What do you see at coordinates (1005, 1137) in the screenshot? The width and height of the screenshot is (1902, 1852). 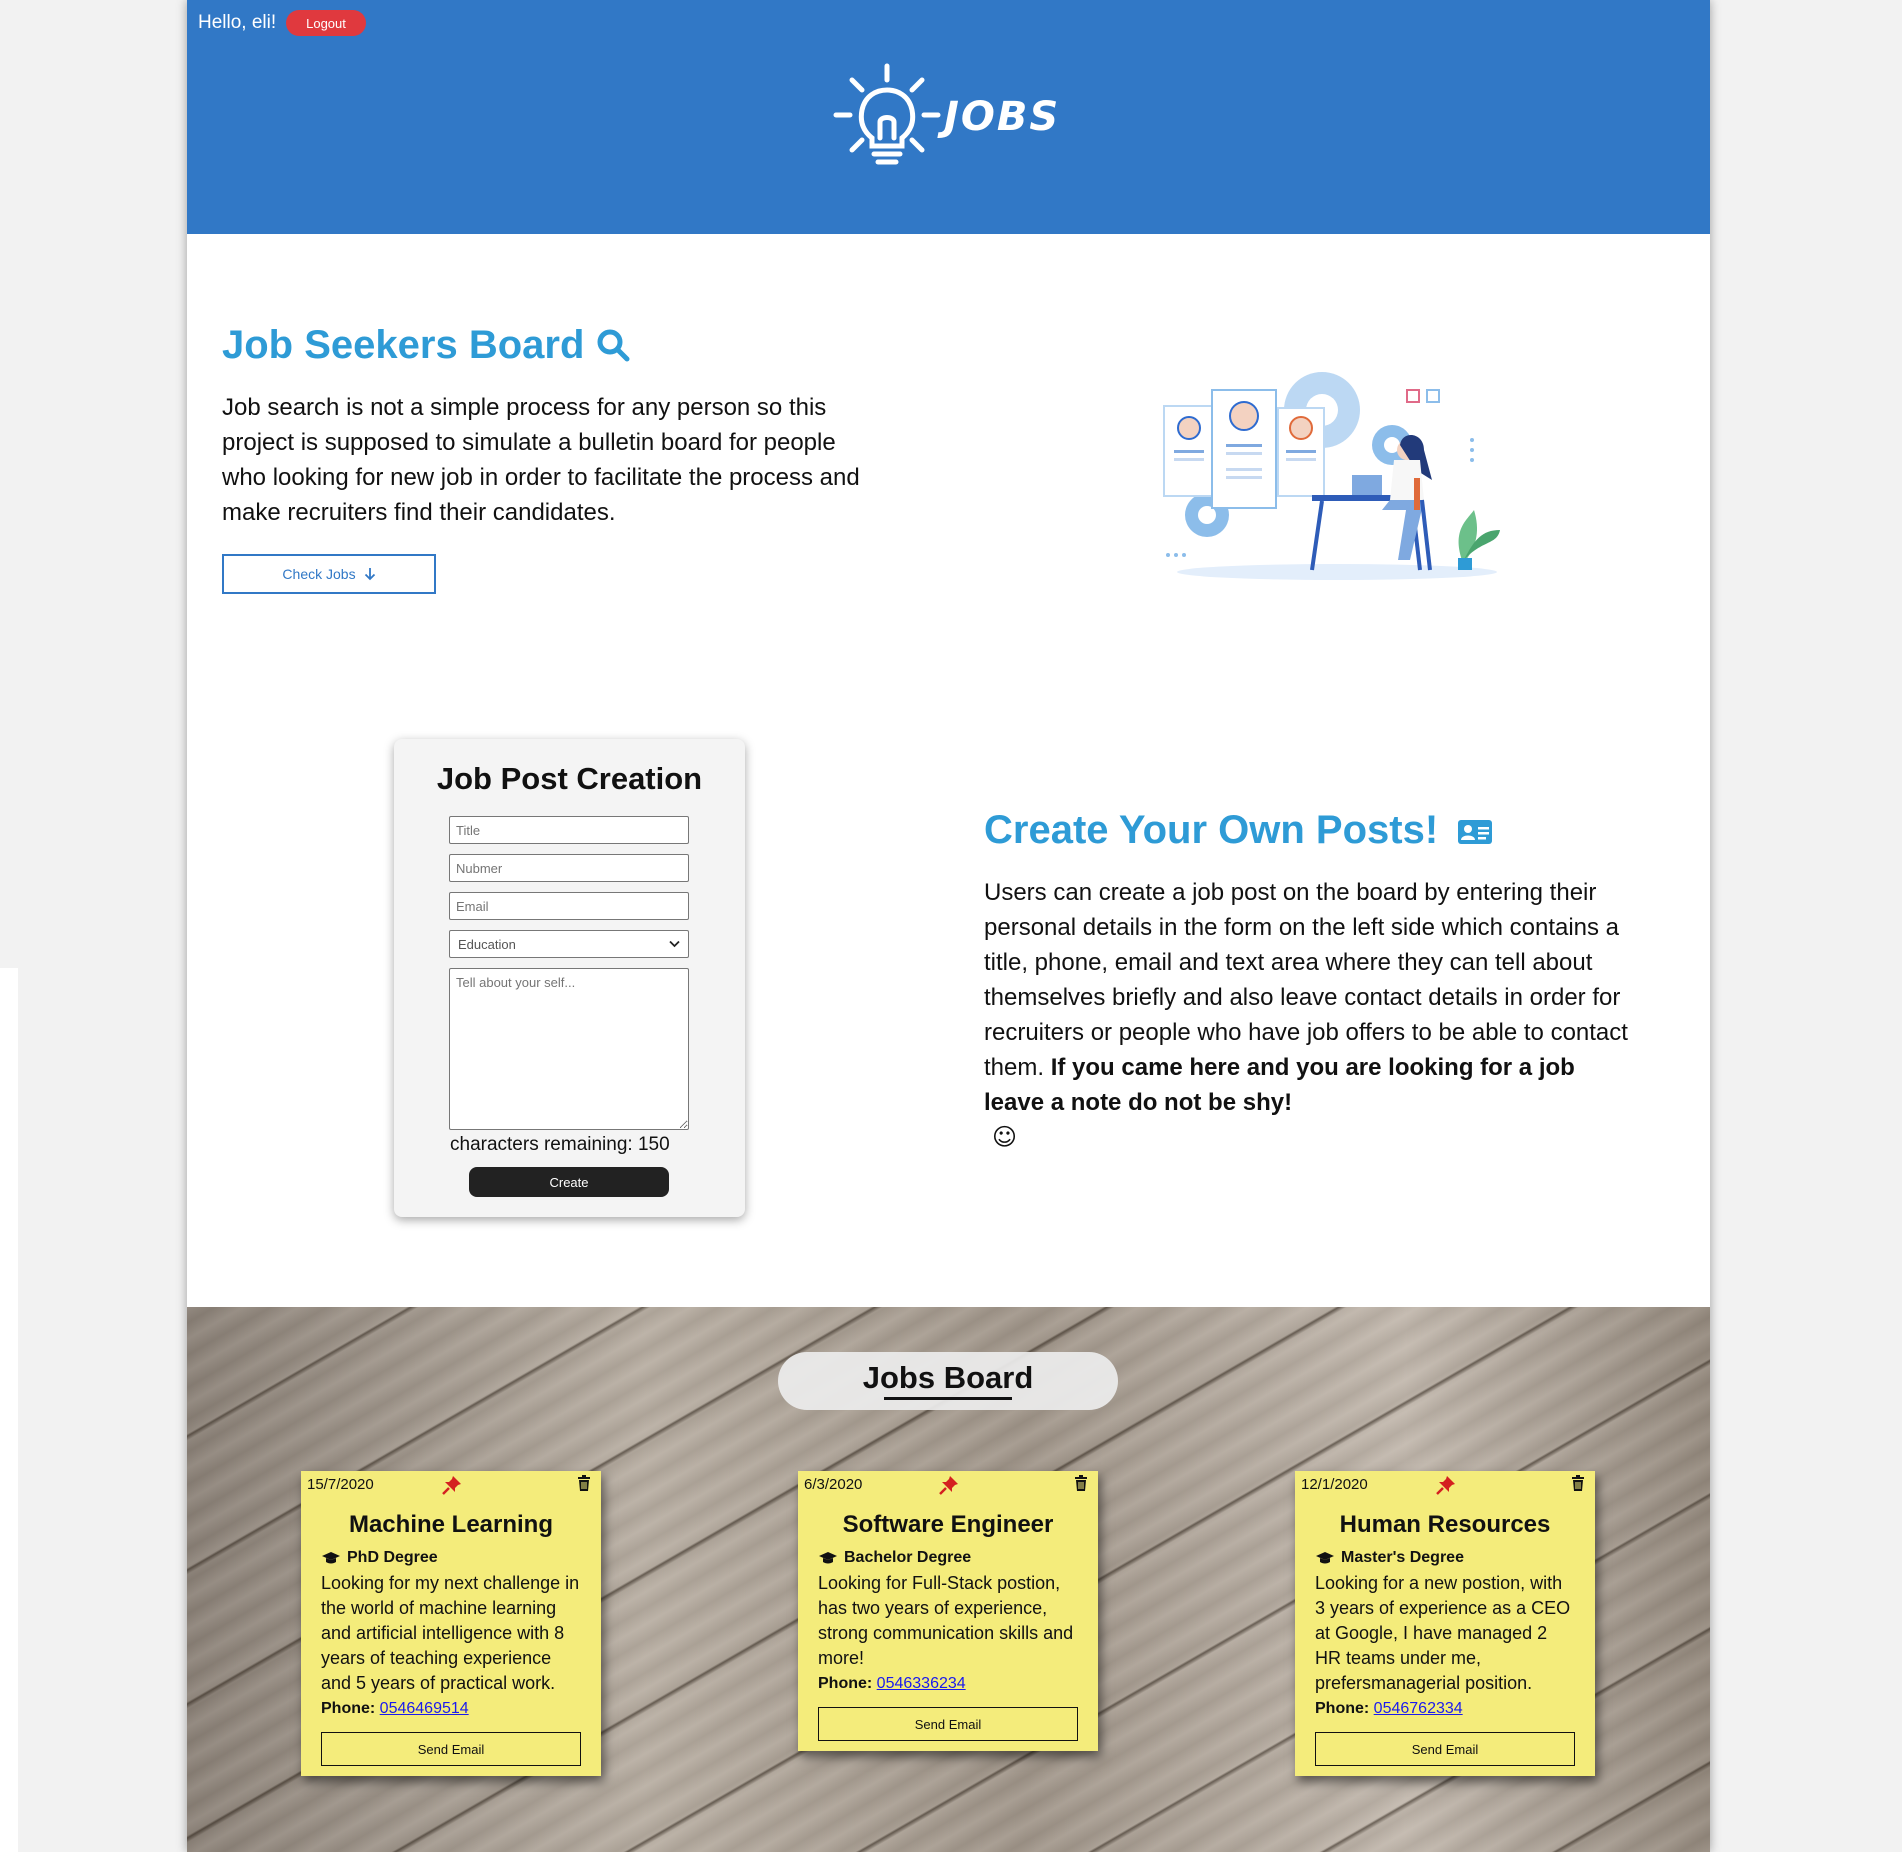 I see `smile-icon: ☺` at bounding box center [1005, 1137].